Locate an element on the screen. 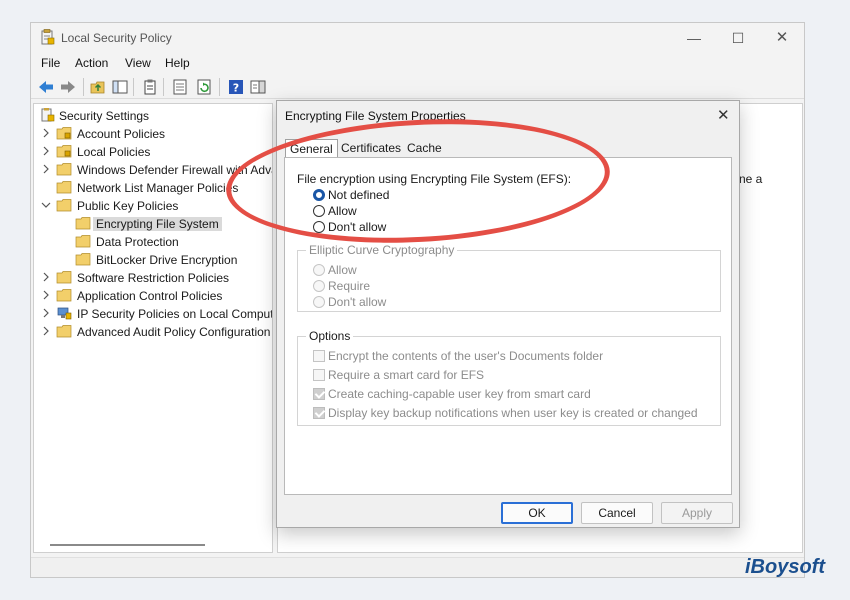 The height and width of the screenshot is (600, 850). tree-item-label: IP Security Policies on Local Computer is located at coordinates (175, 314).